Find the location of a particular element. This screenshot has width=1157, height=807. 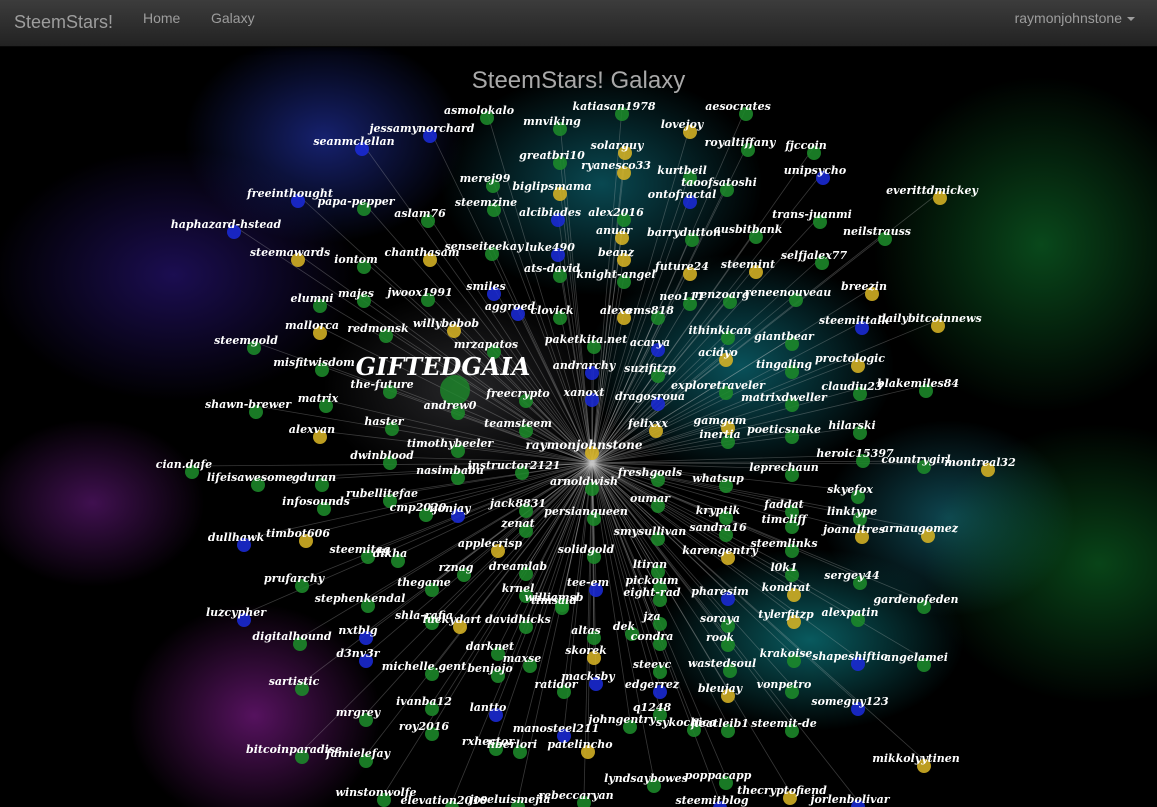

user-star-label: felixxx is located at coordinates (647, 423).